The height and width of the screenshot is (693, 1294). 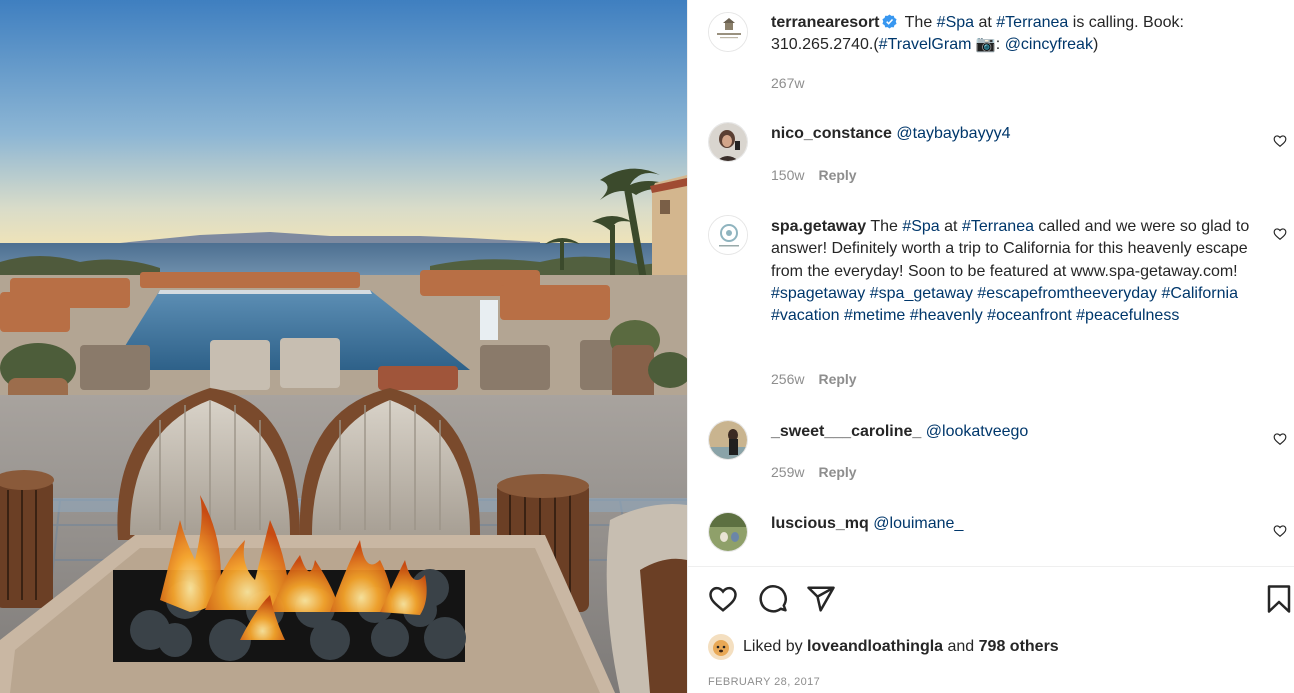 I want to click on author-avatar, so click(x=728, y=32).